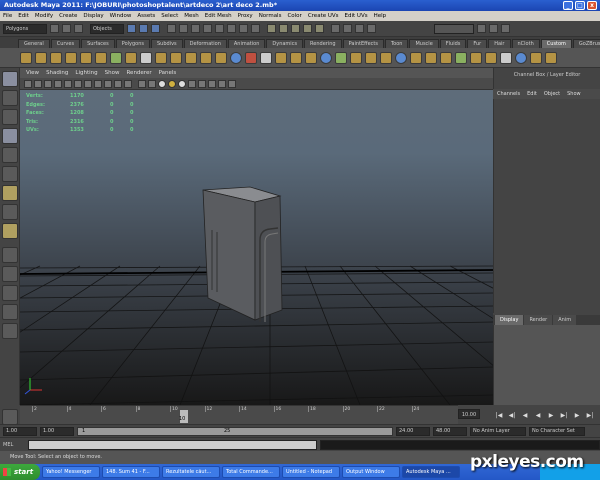 The height and width of the screenshot is (480, 600). Describe the element at coordinates (266, 57) in the screenshot. I see `shelf-script-icon` at that location.